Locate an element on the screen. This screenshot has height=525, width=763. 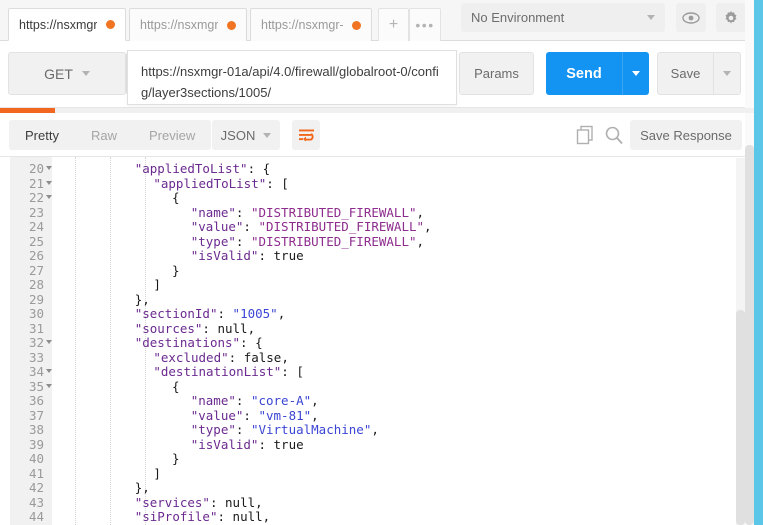
settings-button is located at coordinates (731, 17).